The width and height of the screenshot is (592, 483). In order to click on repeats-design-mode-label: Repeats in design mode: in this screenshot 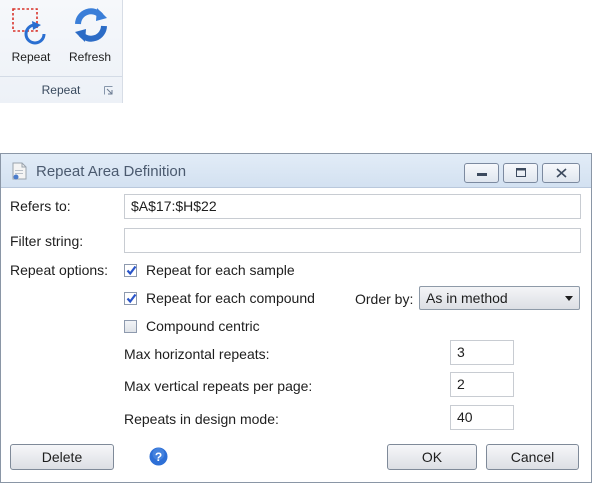, I will do `click(201, 419)`.